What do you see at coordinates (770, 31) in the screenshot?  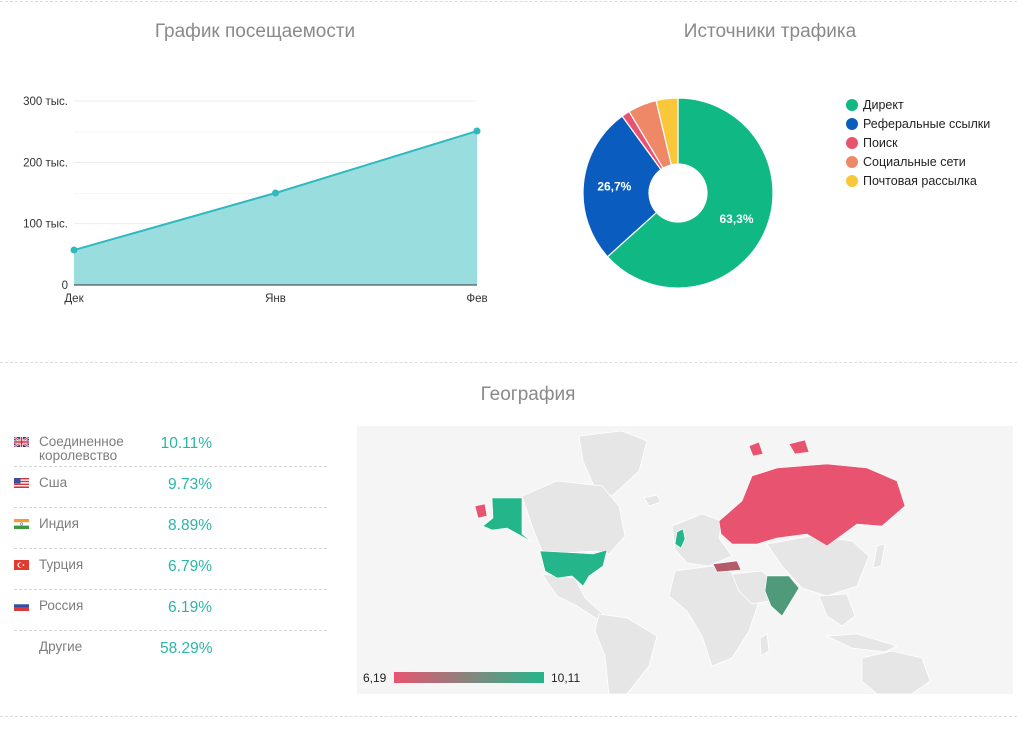 I see `traffic-chart-title: Источники трафика` at bounding box center [770, 31].